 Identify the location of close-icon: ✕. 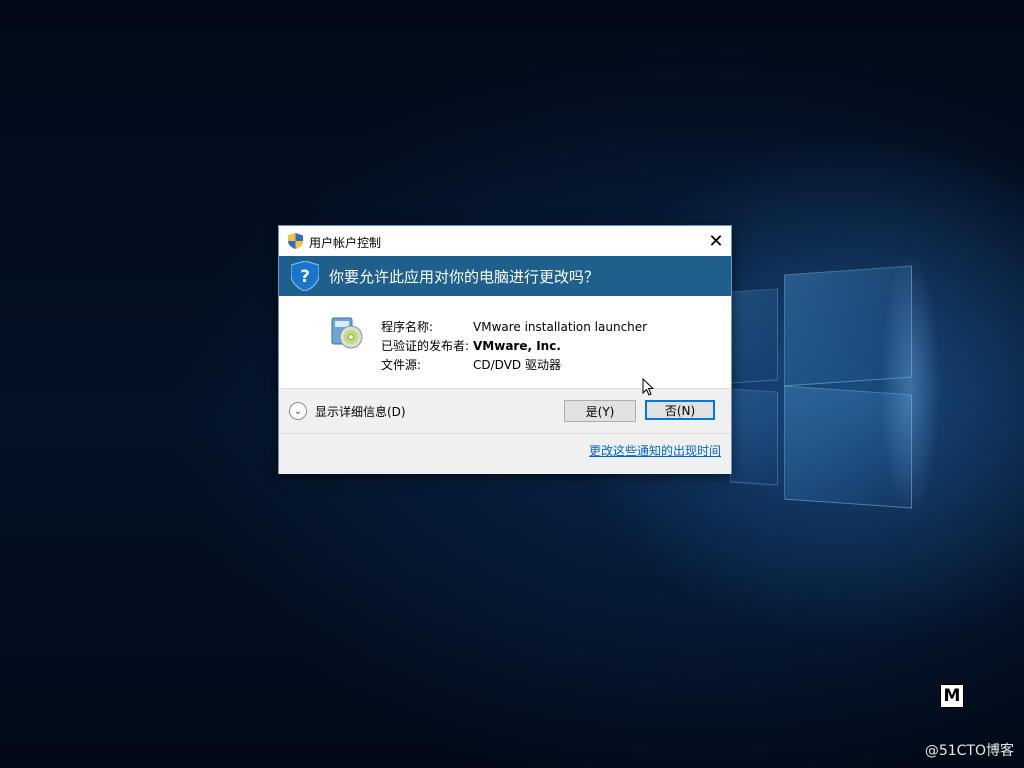
(716, 241).